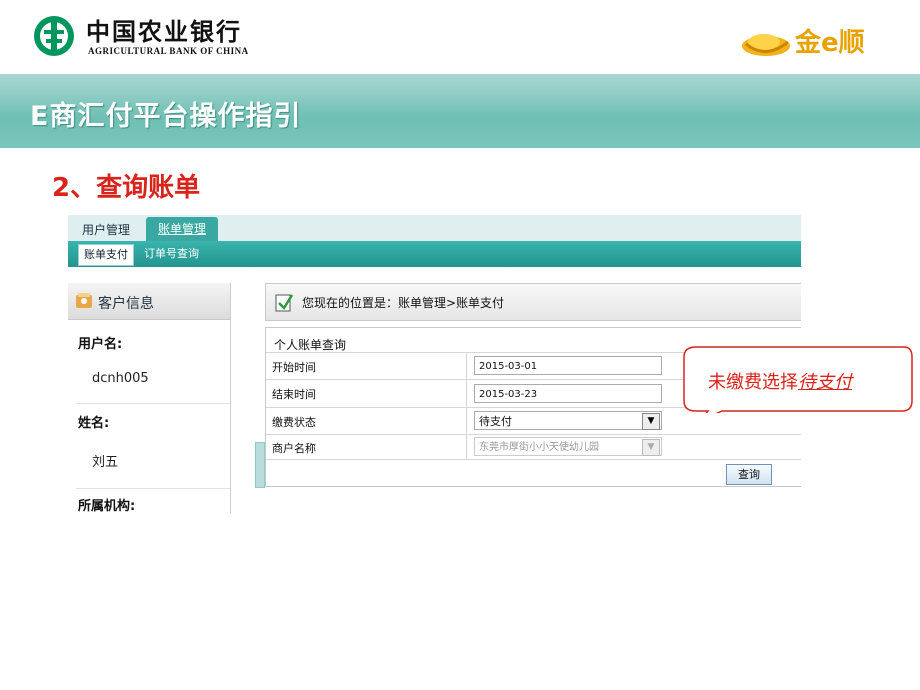 This screenshot has width=920, height=690. Describe the element at coordinates (466, 405) in the screenshot. I see `column-divider` at that location.